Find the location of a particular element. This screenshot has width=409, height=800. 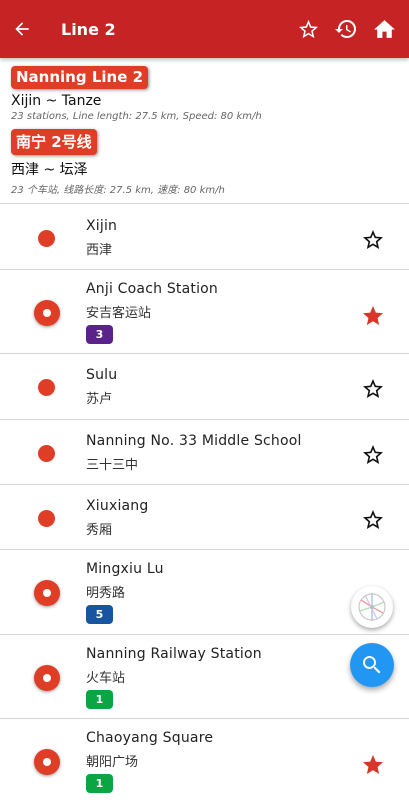

station-name: Nanning No. 33 Middle School is located at coordinates (194, 441).